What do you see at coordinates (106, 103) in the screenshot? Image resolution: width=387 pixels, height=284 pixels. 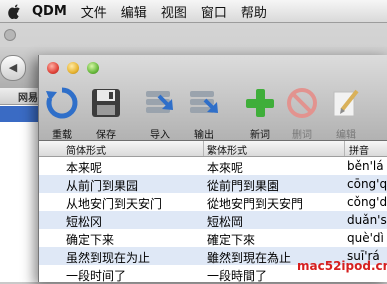 I see `save-icon` at bounding box center [106, 103].